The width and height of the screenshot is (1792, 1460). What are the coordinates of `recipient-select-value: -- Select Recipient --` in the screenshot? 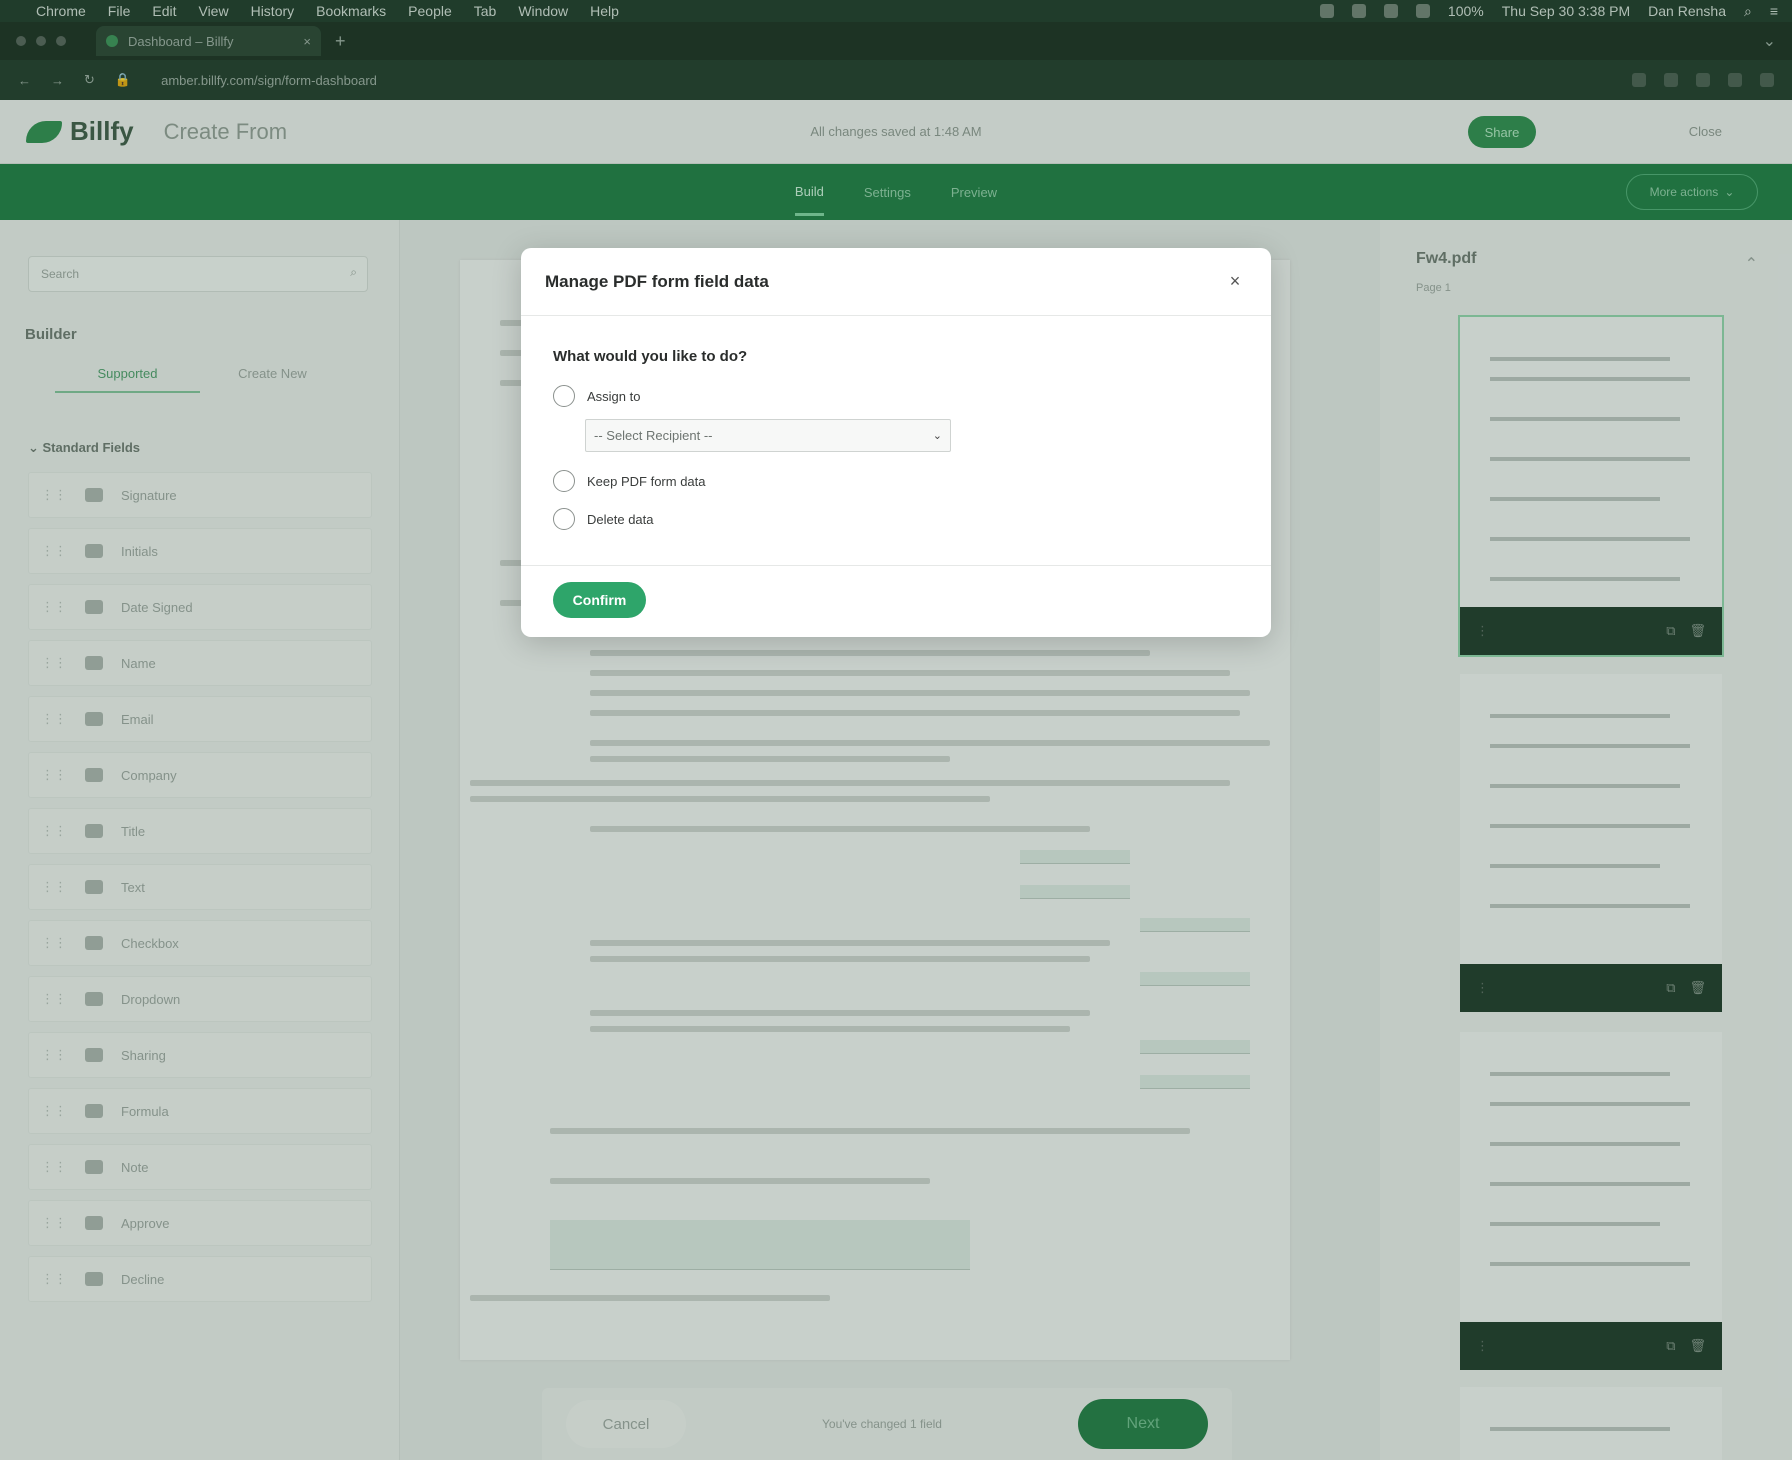 It's located at (653, 435).